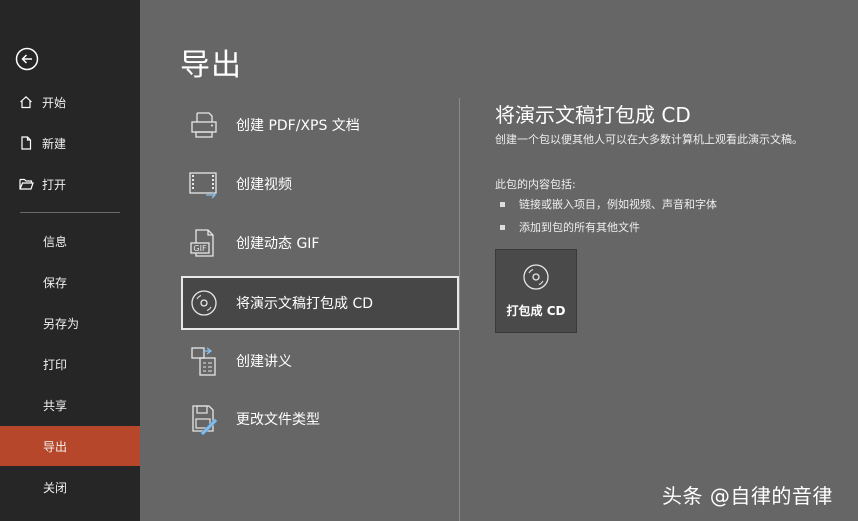 Image resolution: width=858 pixels, height=521 pixels. Describe the element at coordinates (54, 184) in the screenshot. I see `sidebar-item-label: 打开` at that location.